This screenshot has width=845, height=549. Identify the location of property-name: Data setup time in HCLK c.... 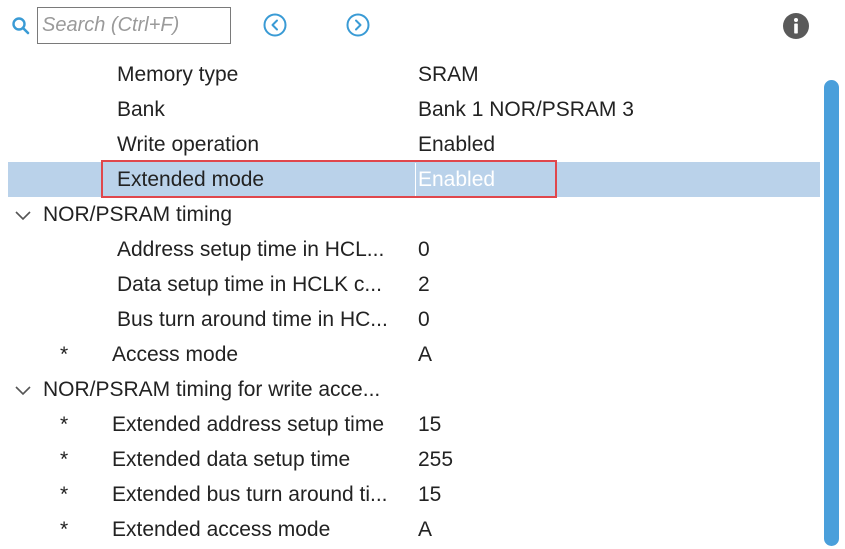
(249, 284).